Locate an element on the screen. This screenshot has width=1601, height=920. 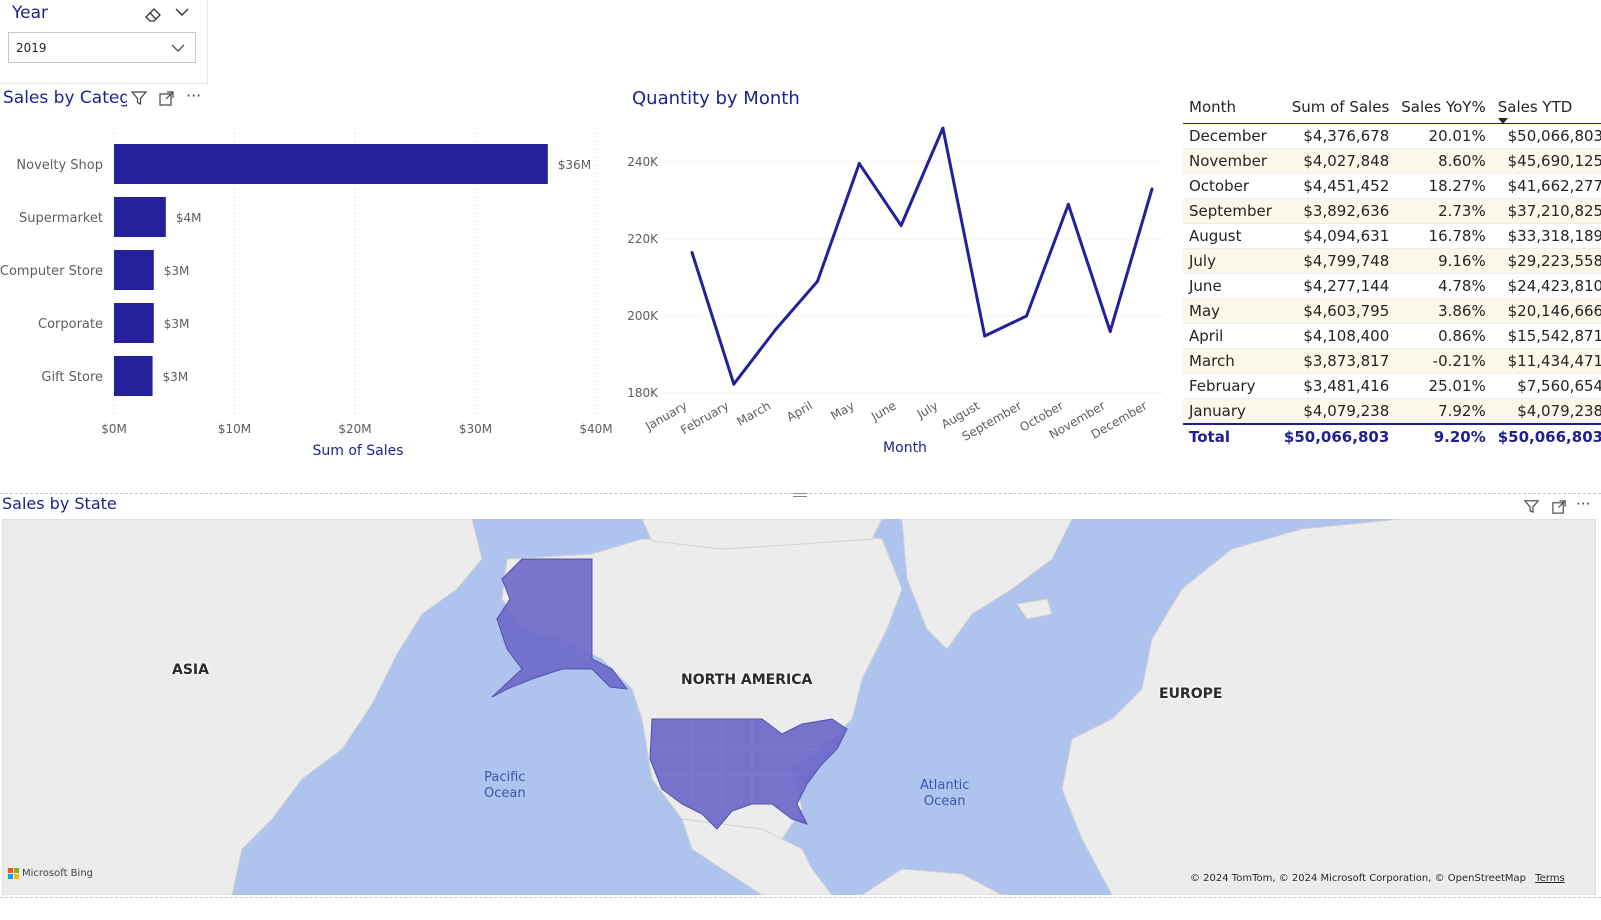
bing-logo: Microsoft Bing is located at coordinates (50, 873).